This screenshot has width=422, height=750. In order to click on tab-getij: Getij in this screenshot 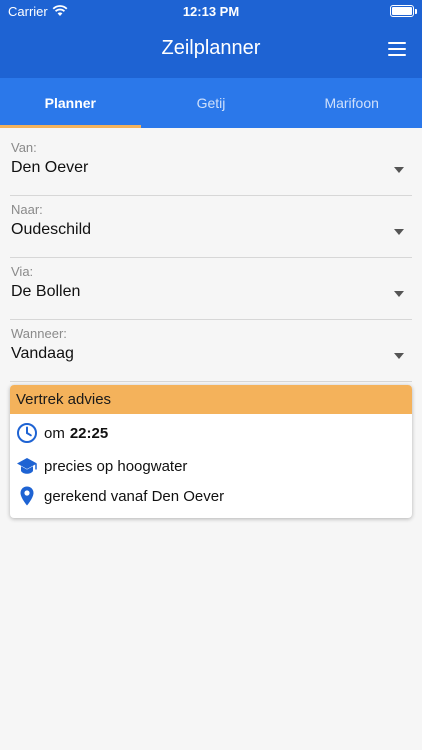, I will do `click(211, 103)`.